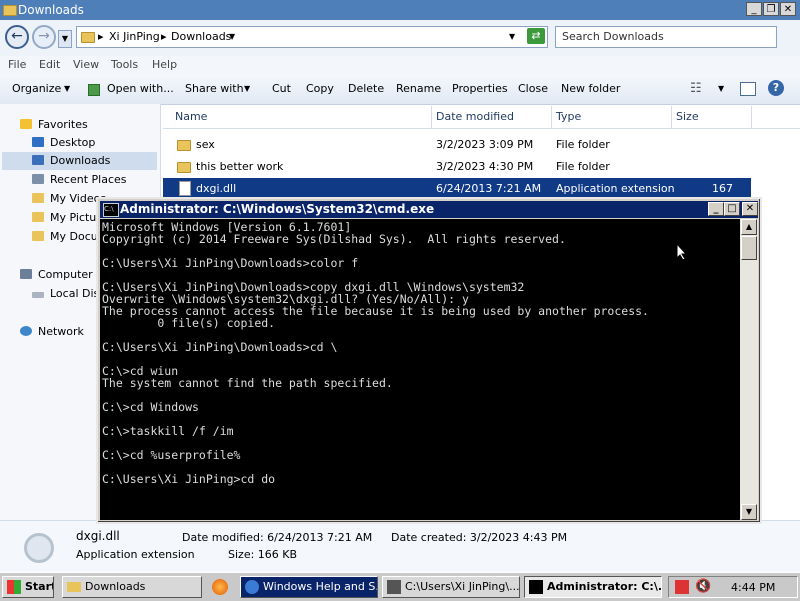 This screenshot has height=601, width=800. What do you see at coordinates (749, 512) in the screenshot?
I see `scroll-down-arrow: ▼` at bounding box center [749, 512].